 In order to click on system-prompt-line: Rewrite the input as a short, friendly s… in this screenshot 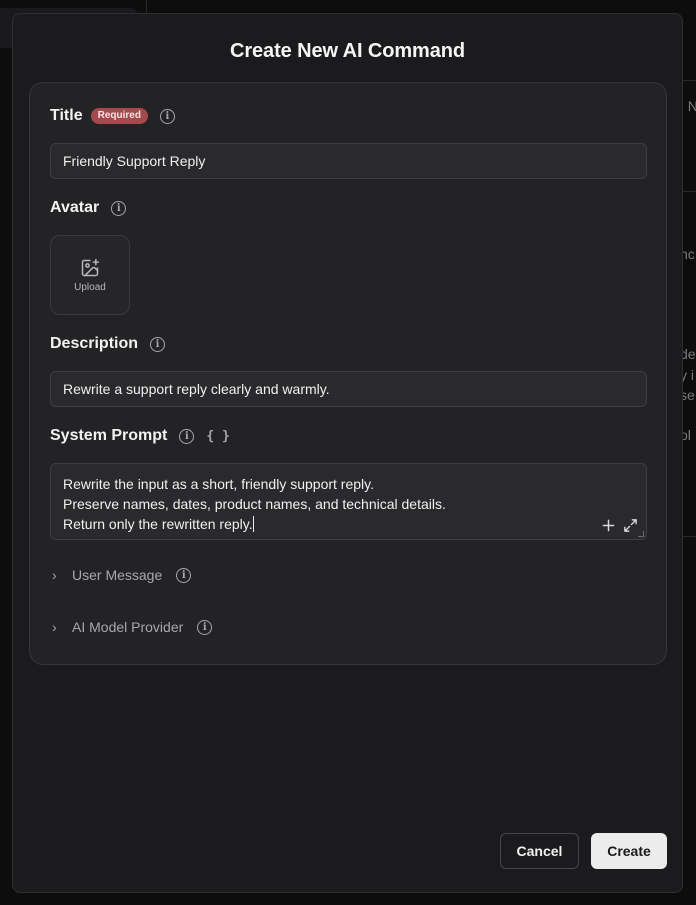, I will do `click(219, 484)`.